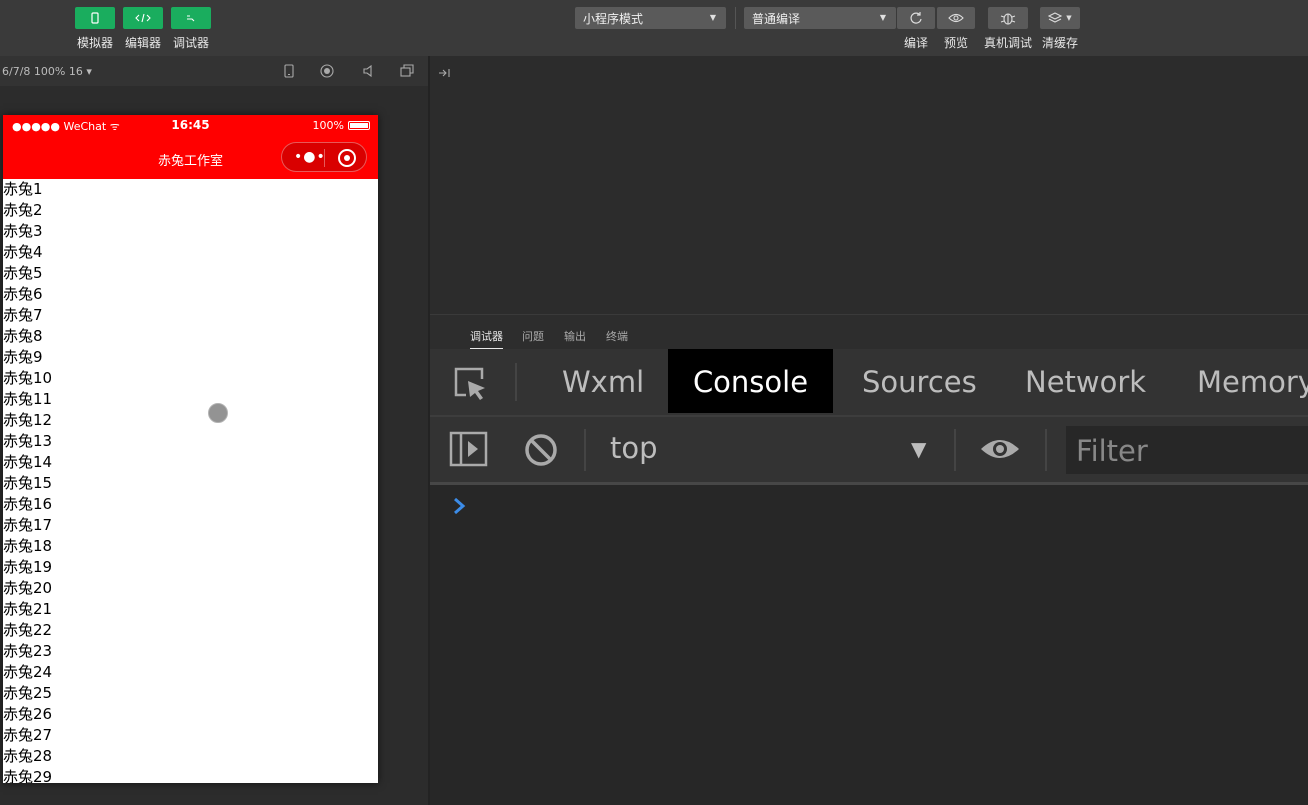 The height and width of the screenshot is (805, 1308). What do you see at coordinates (23, 231) in the screenshot?
I see `list-item: 赤兔3` at bounding box center [23, 231].